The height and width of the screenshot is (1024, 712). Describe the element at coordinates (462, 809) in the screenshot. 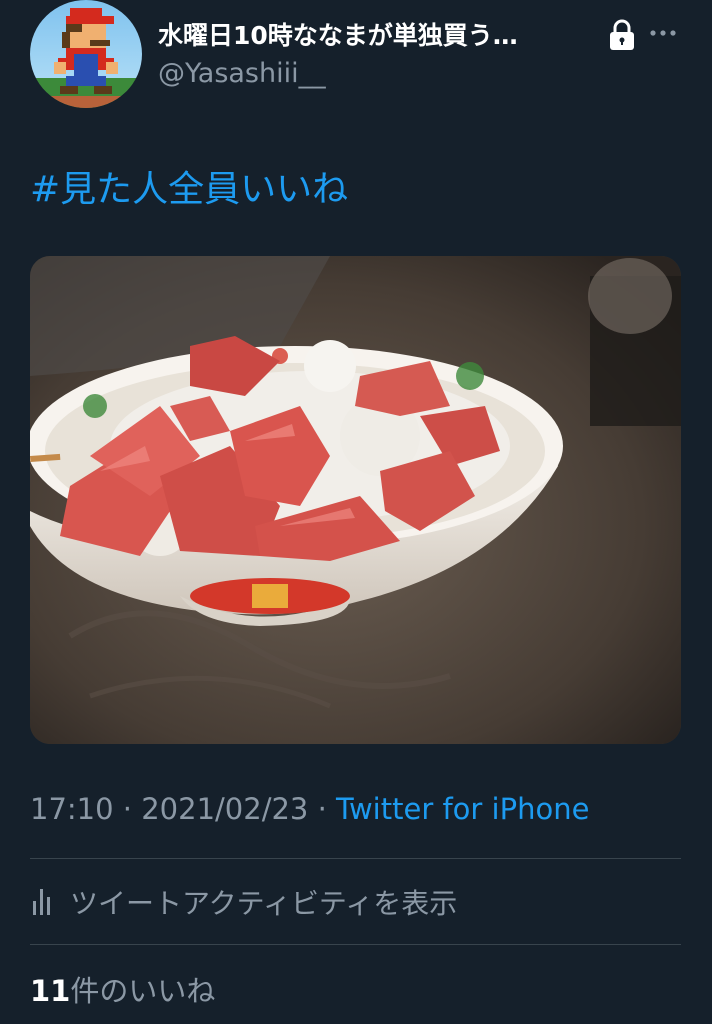

I see `tweet-source-link: Twitter for iPhone` at that location.